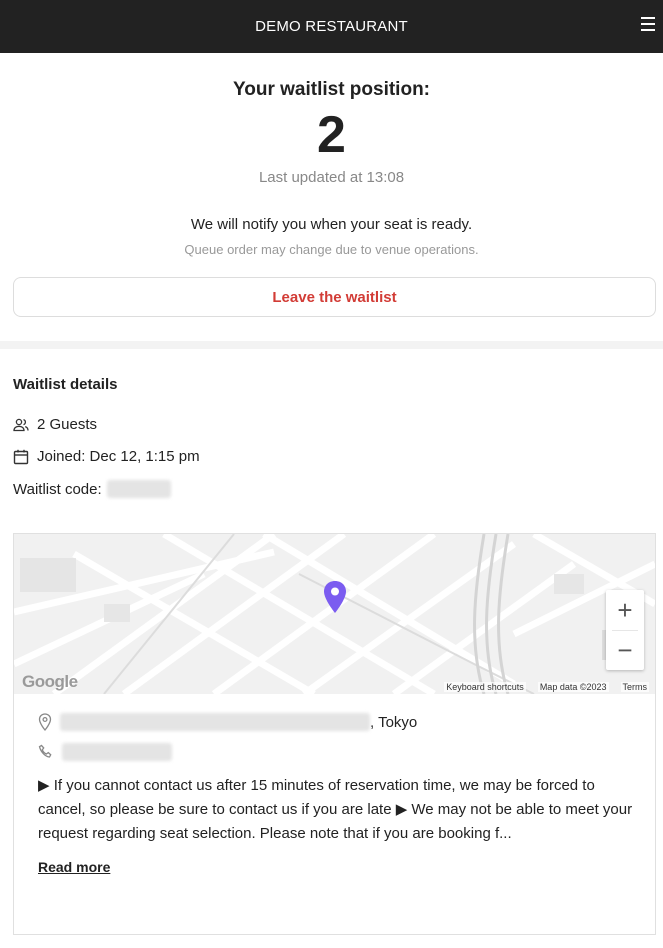 The height and width of the screenshot is (948, 663). I want to click on waitlist-details-title: Waitlist details, so click(65, 384).